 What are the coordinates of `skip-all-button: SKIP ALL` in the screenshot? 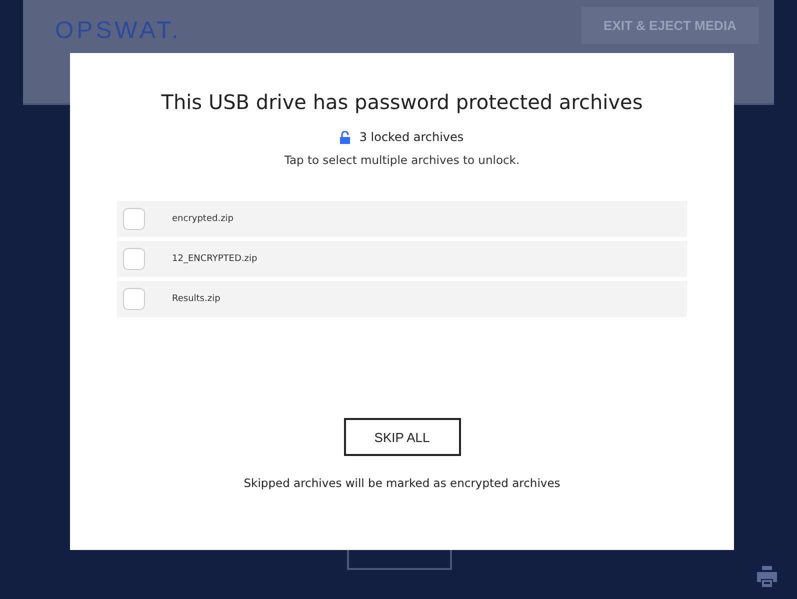 It's located at (402, 437).